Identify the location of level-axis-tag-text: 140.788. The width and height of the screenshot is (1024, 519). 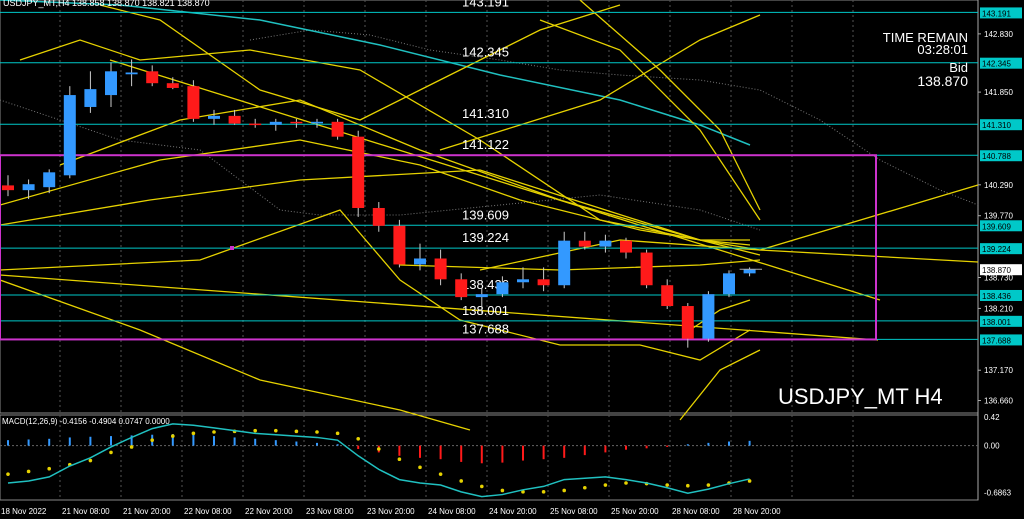
(996, 156).